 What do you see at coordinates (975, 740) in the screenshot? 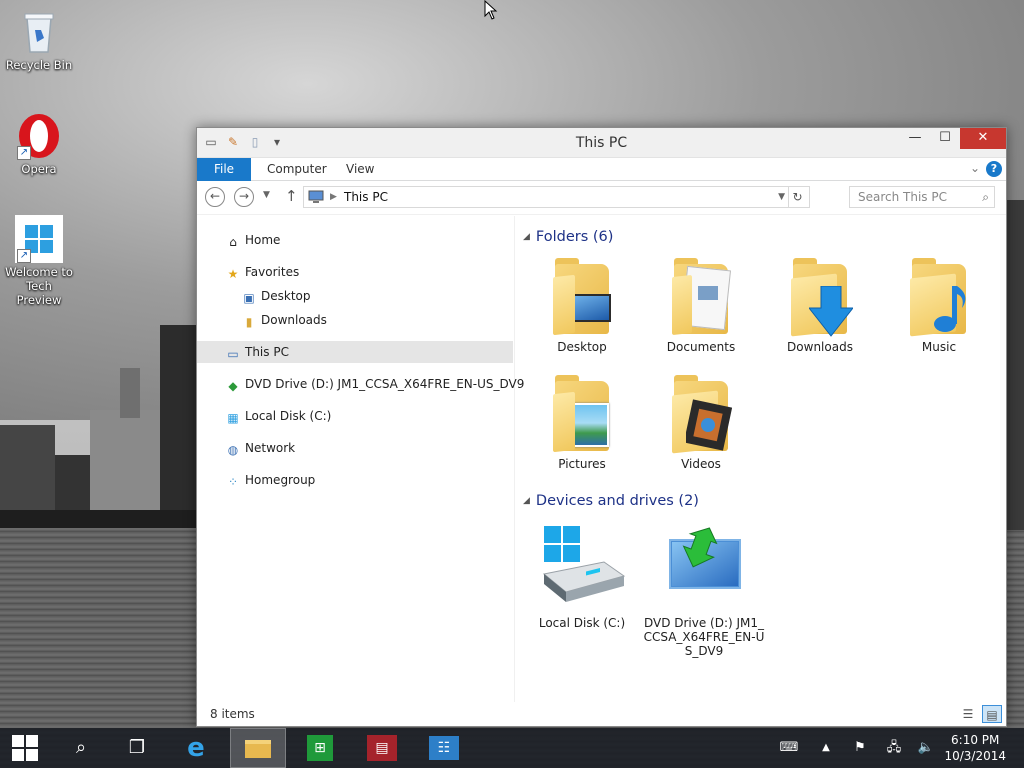
I see `clock-time: 6:10 PM` at bounding box center [975, 740].